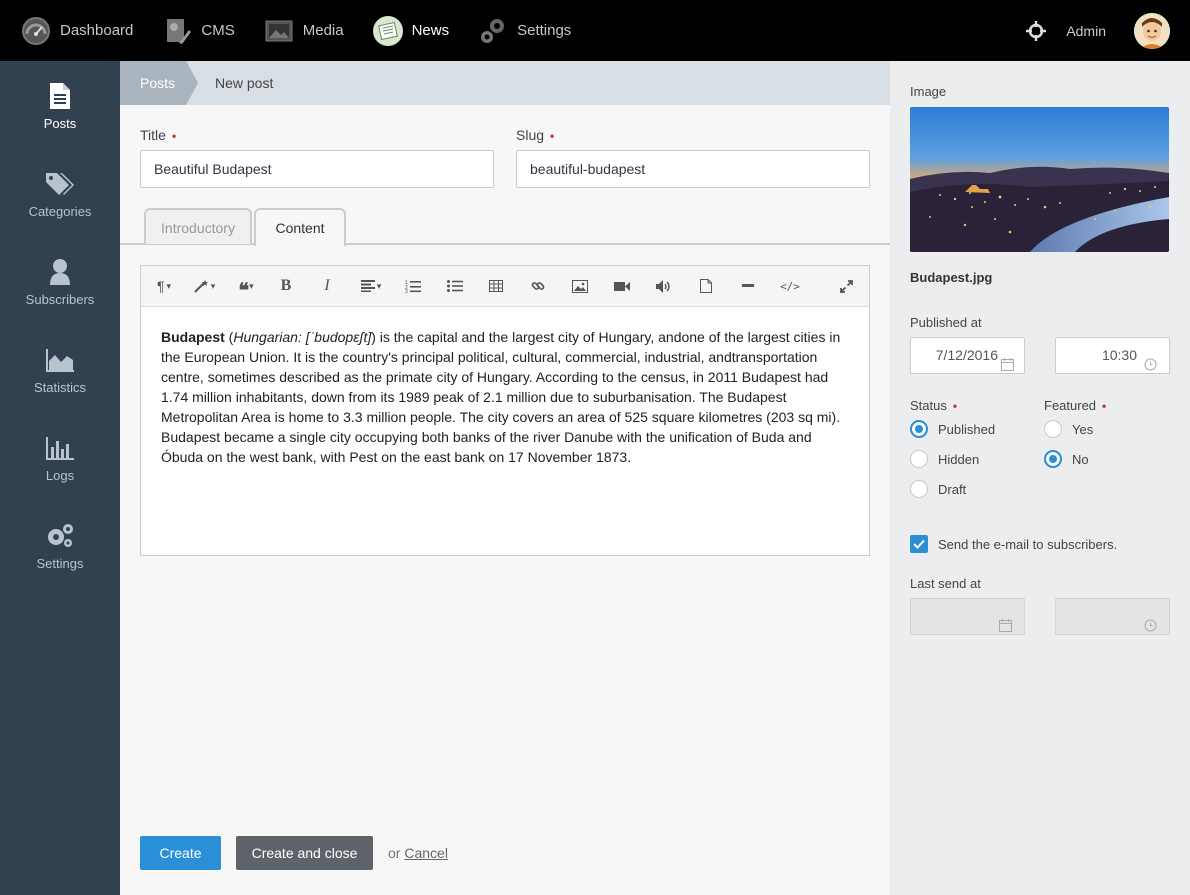 This screenshot has width=1190, height=895. I want to click on breadcrumb-separator, so click(192, 83).